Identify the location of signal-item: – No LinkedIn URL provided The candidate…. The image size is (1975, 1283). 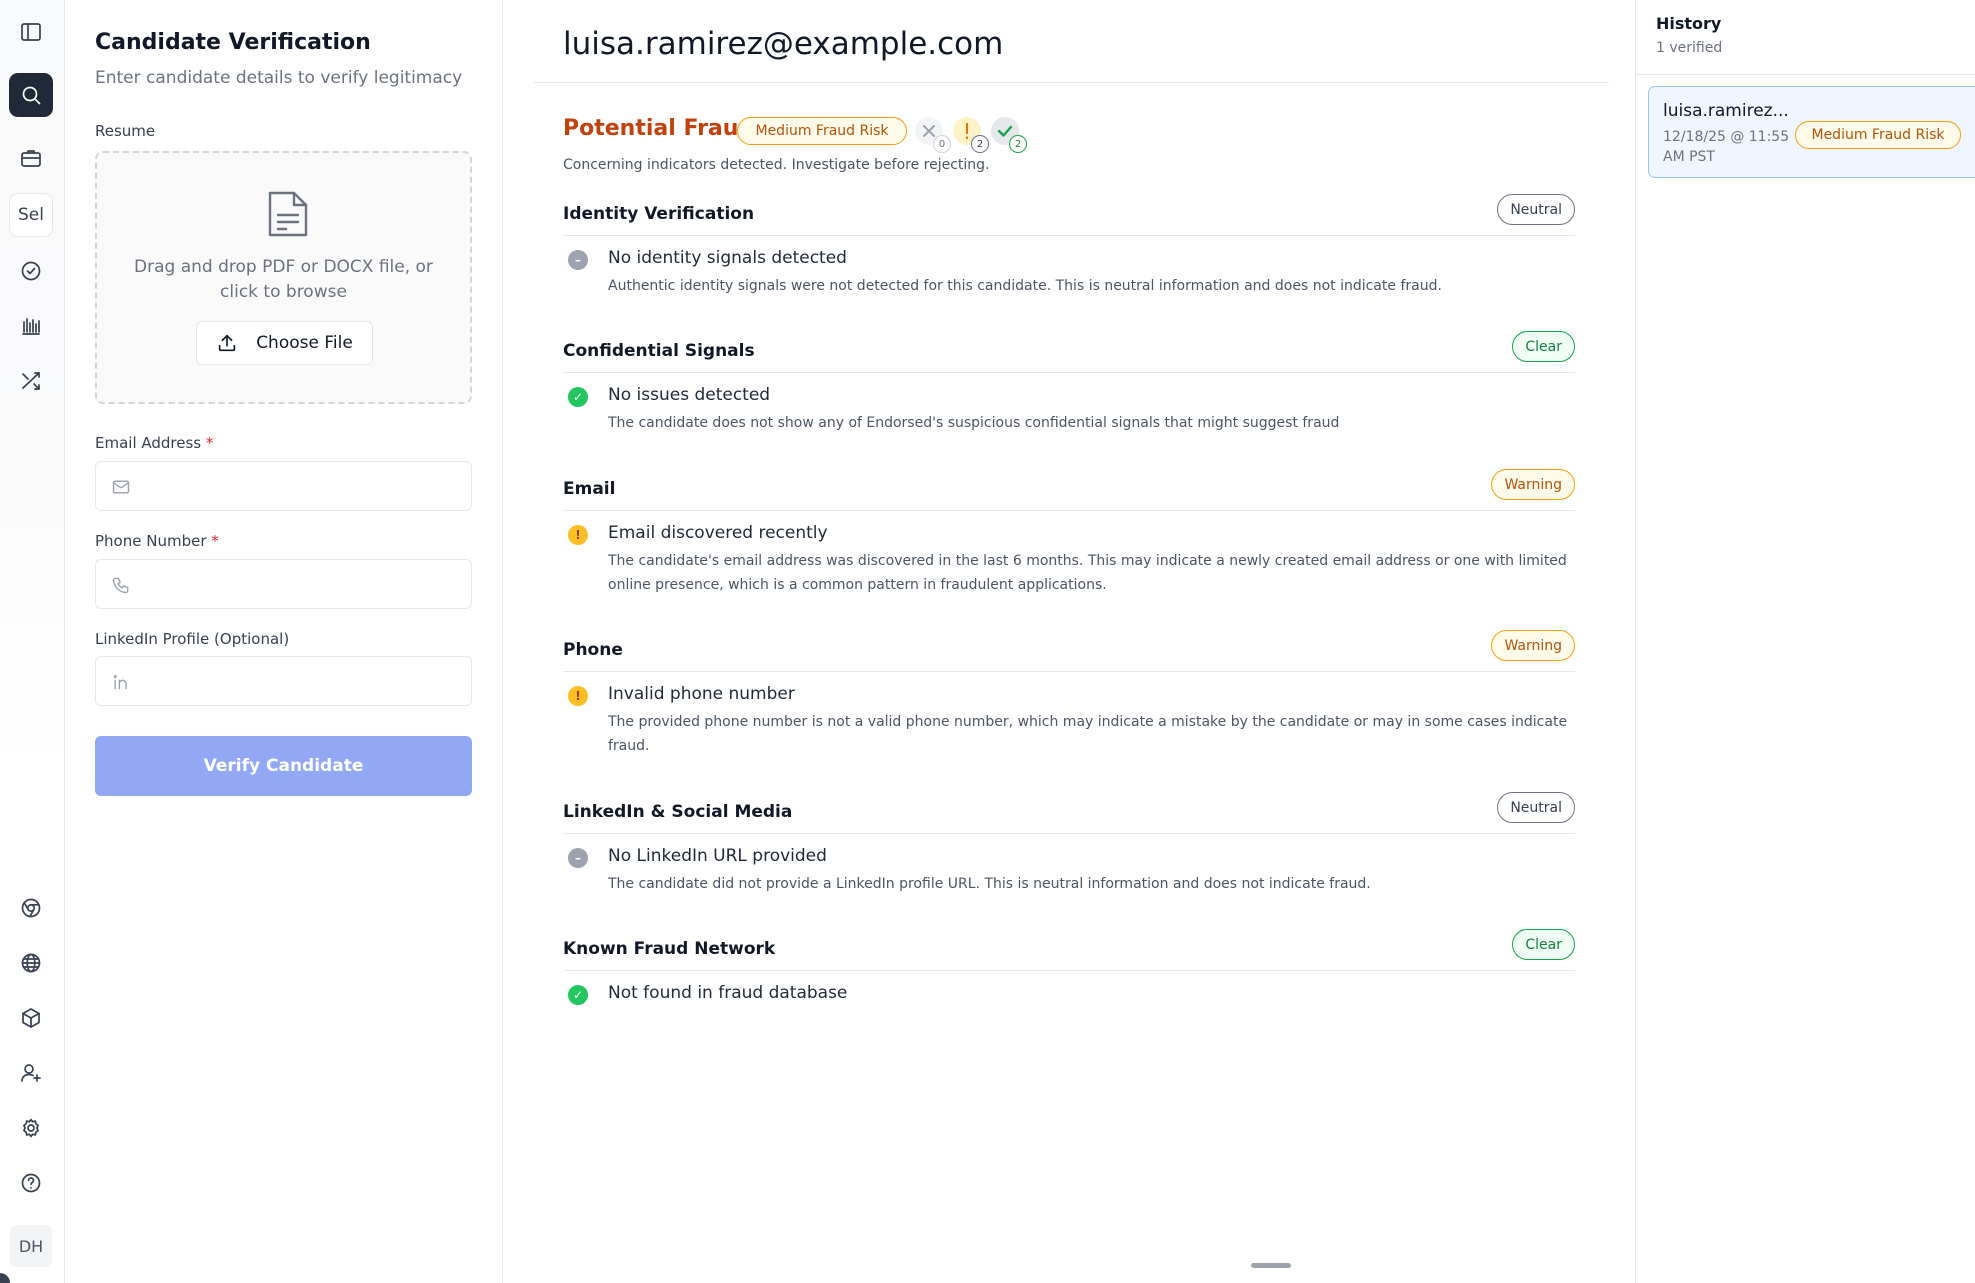
(1069, 865).